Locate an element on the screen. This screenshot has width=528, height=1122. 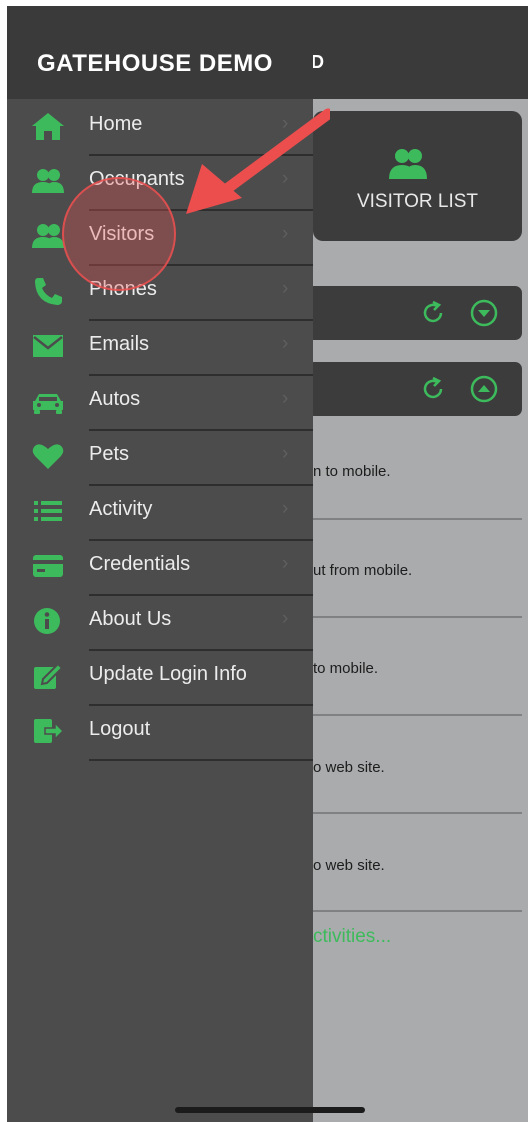
credit-card-icon is located at coordinates (48, 566).